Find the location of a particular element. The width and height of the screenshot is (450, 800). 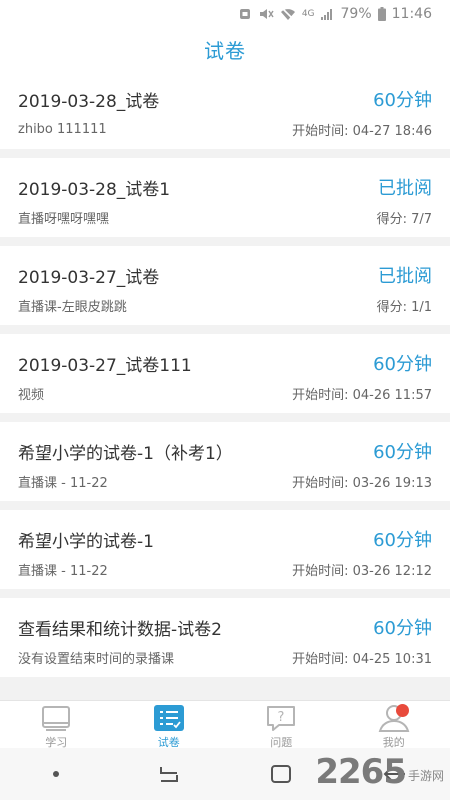

tab-exams: 试卷 is located at coordinates (169, 725).